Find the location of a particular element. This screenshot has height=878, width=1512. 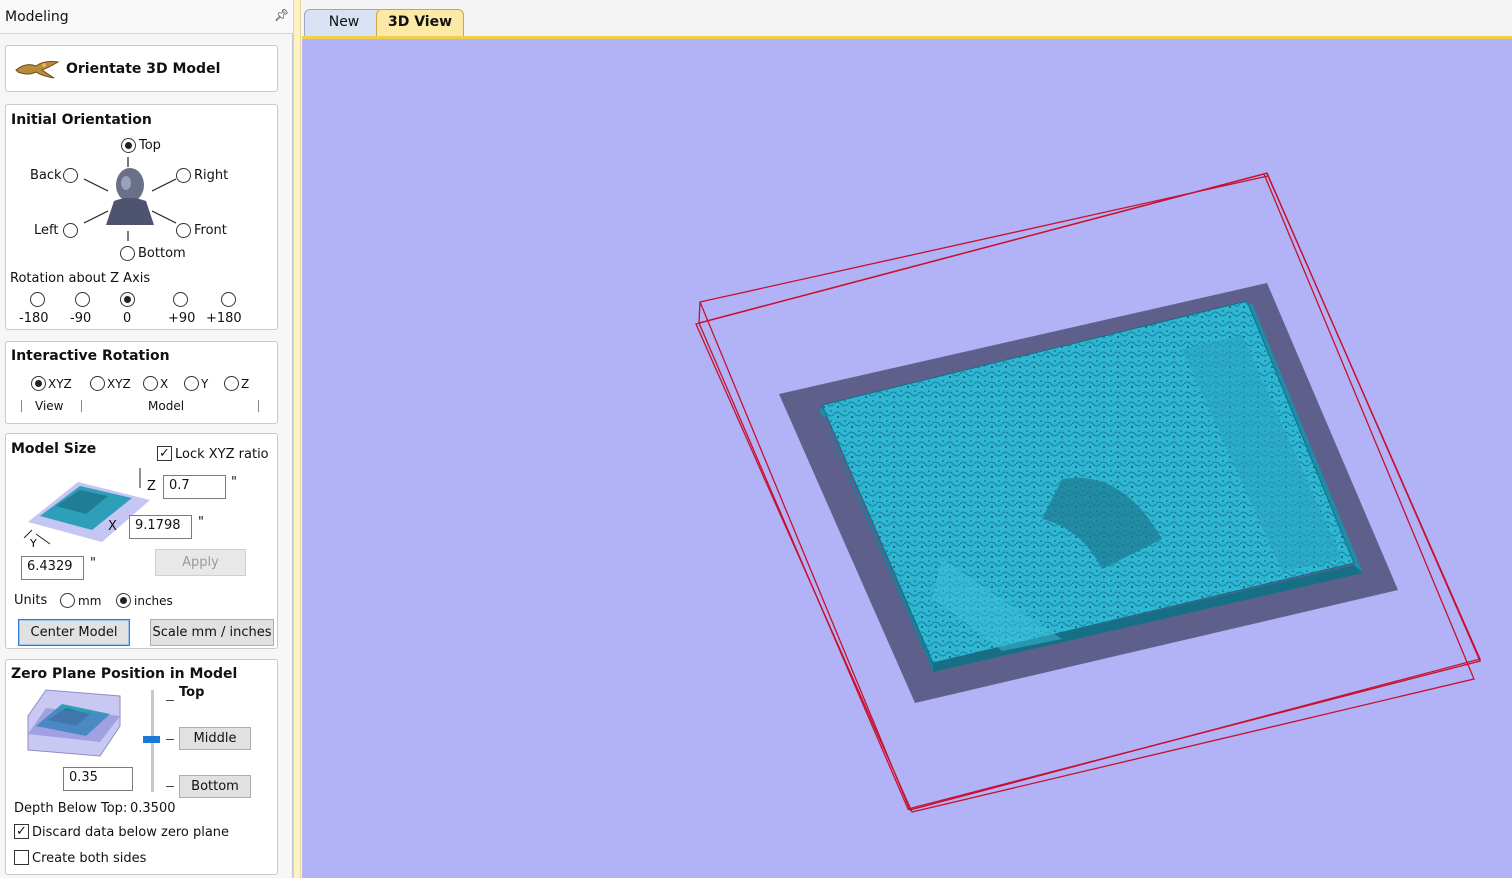

rotation-plus90-label: +90 is located at coordinates (182, 318).